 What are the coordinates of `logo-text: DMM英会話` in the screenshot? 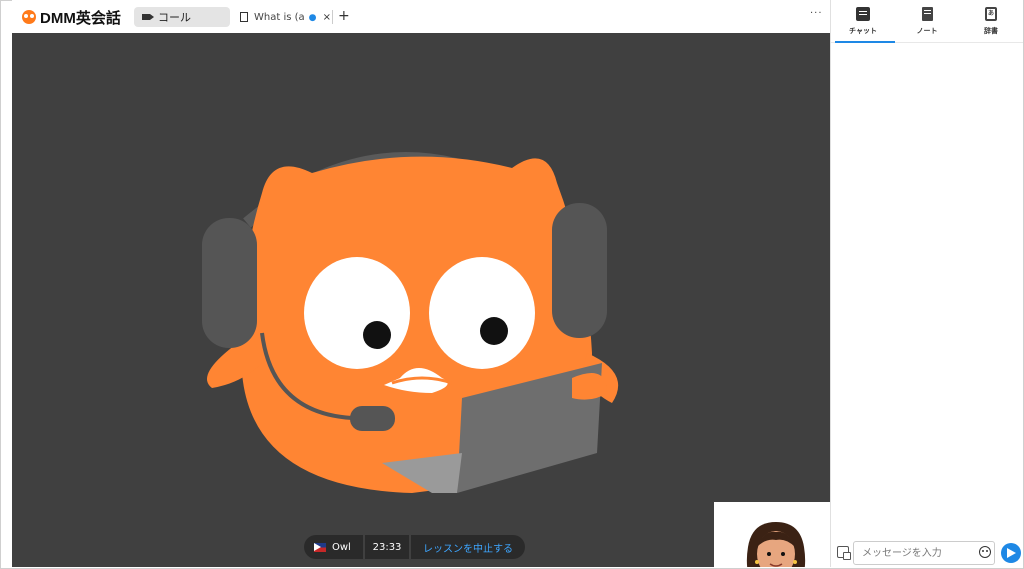 It's located at (80, 18).